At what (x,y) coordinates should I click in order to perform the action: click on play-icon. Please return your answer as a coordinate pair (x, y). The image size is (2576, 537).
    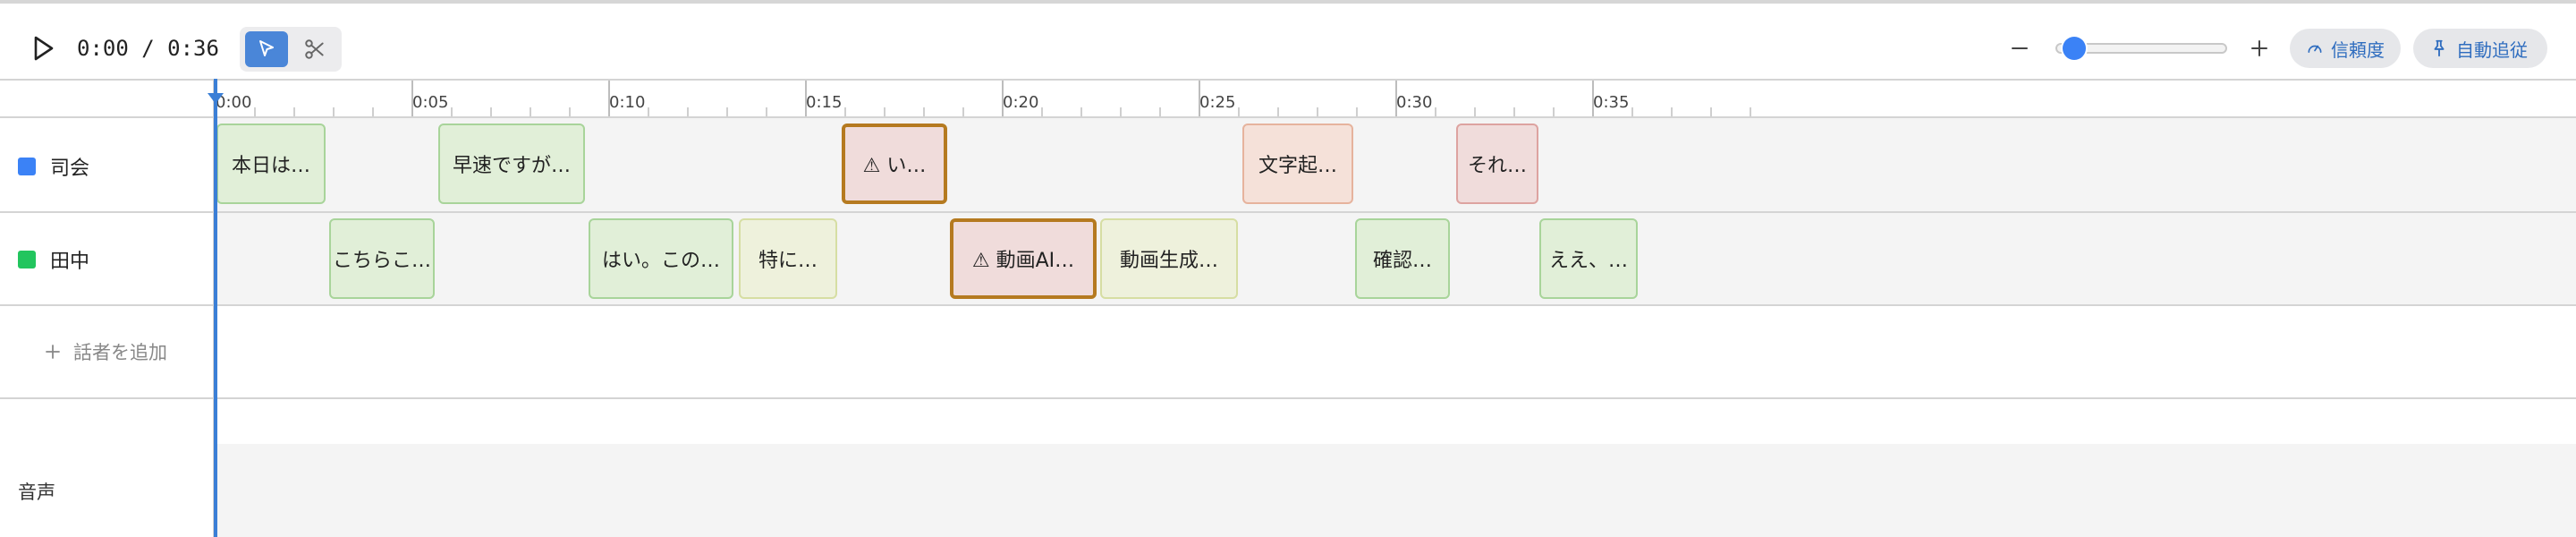
    Looking at the image, I should click on (44, 48).